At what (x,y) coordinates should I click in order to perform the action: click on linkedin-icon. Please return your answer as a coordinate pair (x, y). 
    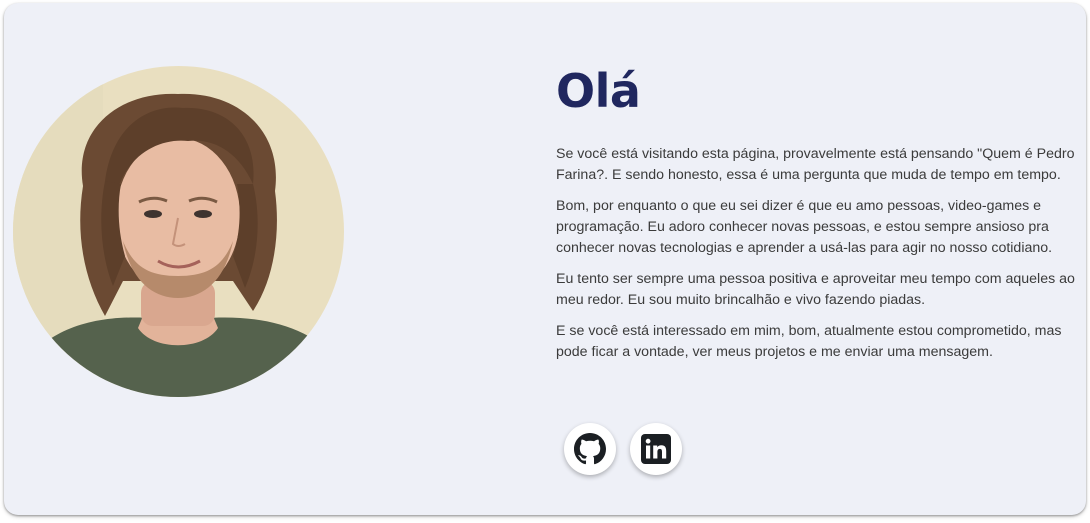
    Looking at the image, I should click on (656, 449).